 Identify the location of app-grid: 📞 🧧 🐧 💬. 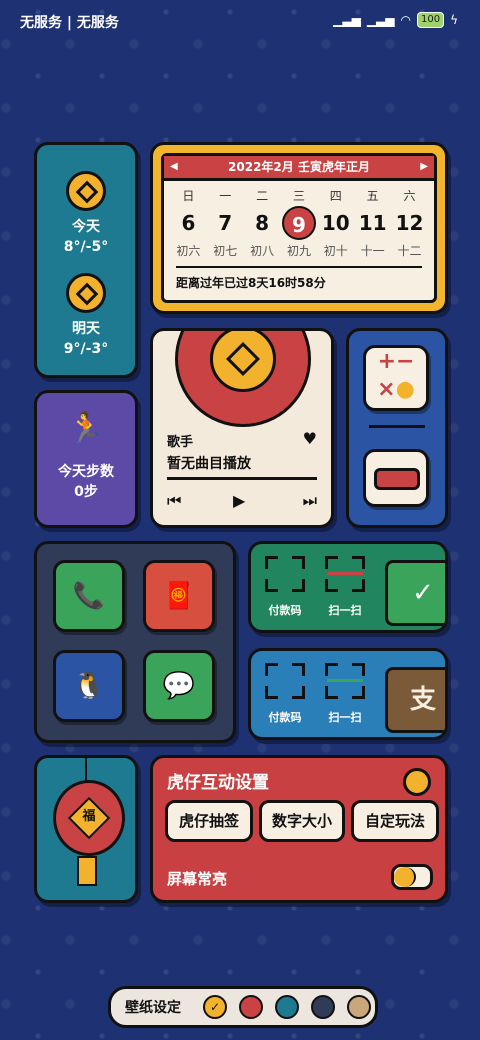
(135, 642).